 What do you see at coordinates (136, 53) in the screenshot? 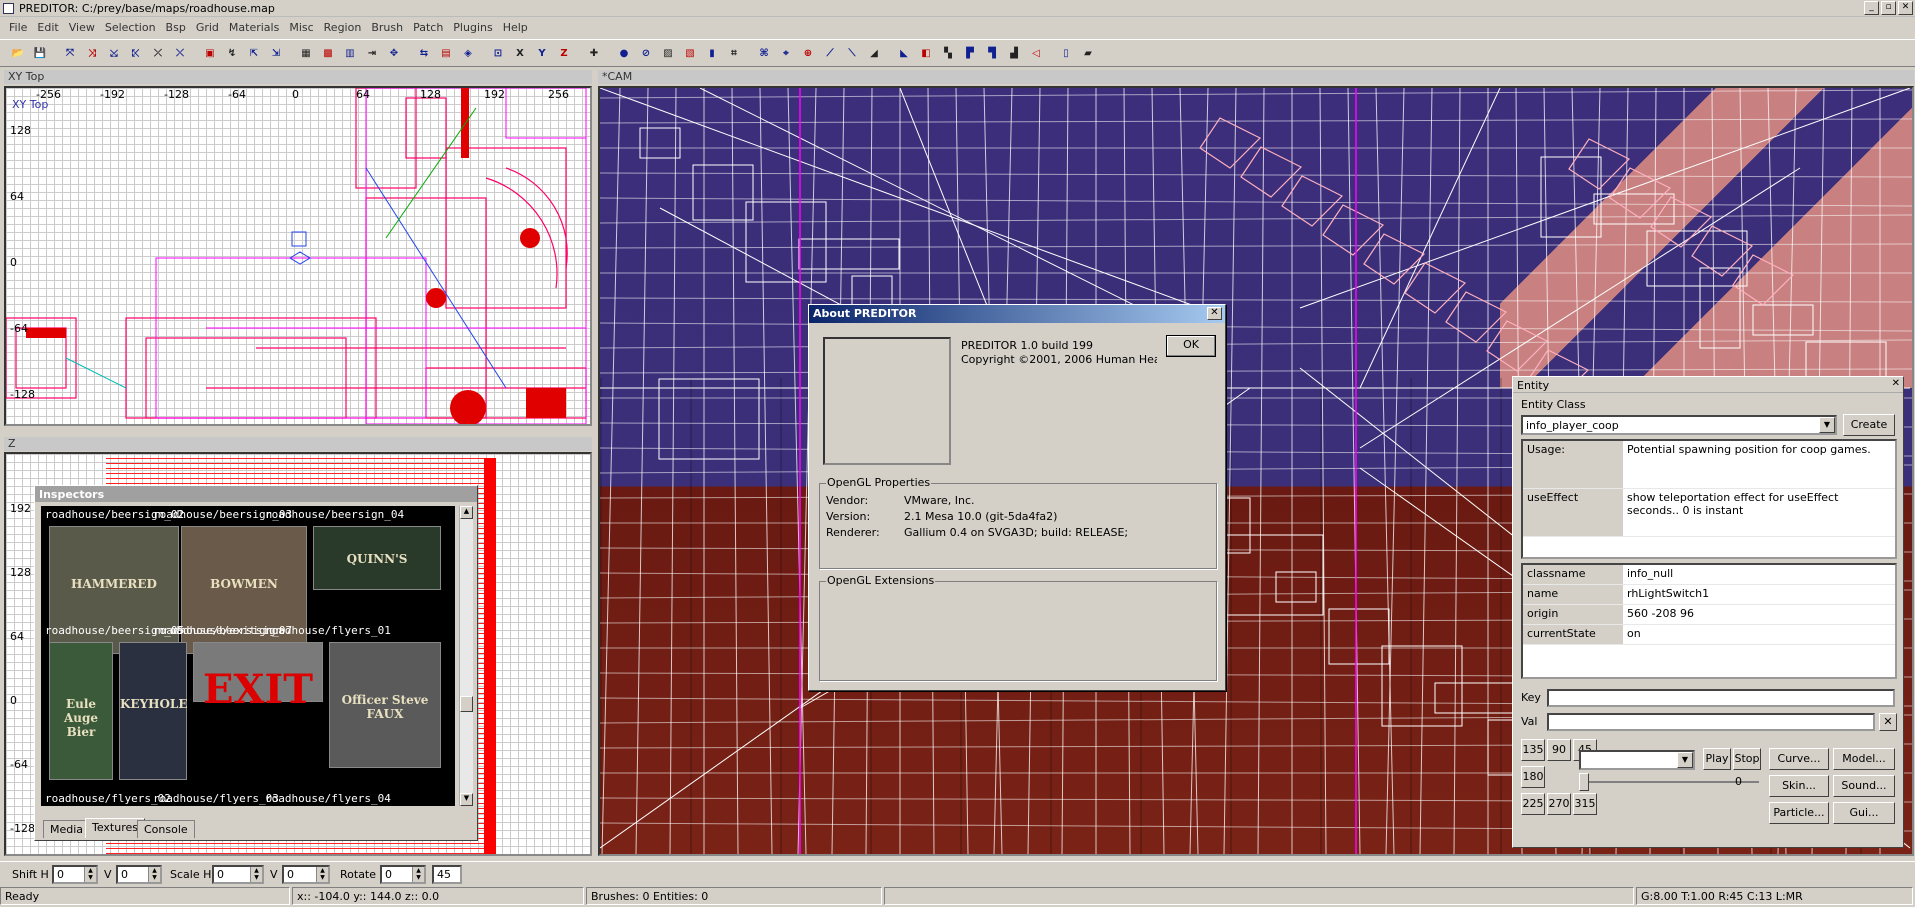
I see `toolbar-button-5-icon: ⤪` at bounding box center [136, 53].